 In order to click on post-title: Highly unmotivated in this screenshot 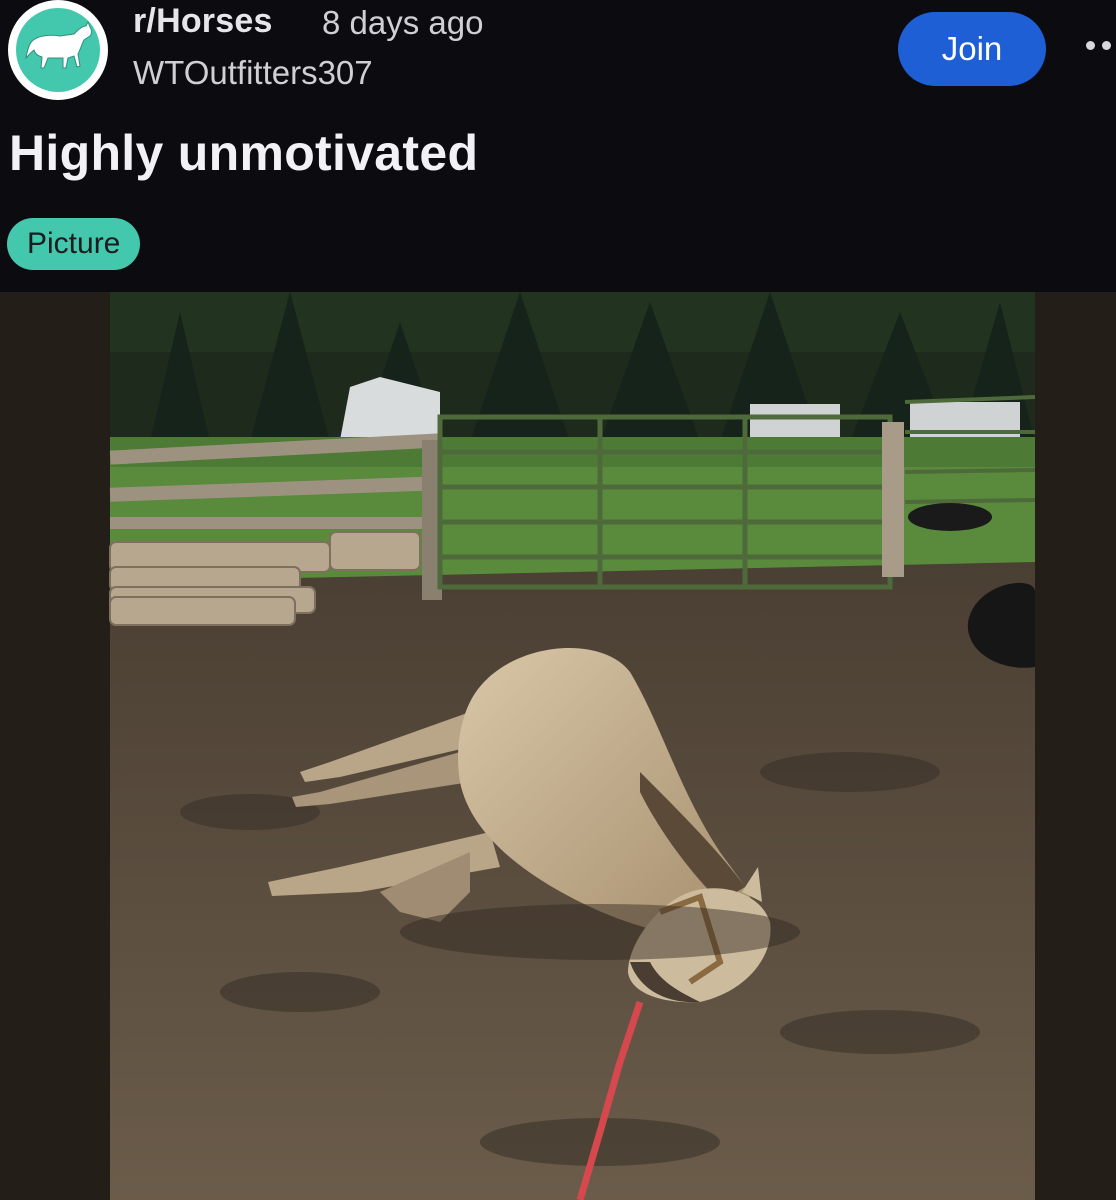, I will do `click(243, 153)`.